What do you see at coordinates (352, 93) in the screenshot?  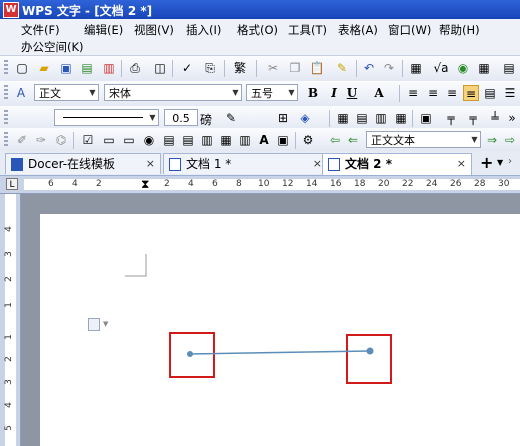 I see `underline-button: U` at bounding box center [352, 93].